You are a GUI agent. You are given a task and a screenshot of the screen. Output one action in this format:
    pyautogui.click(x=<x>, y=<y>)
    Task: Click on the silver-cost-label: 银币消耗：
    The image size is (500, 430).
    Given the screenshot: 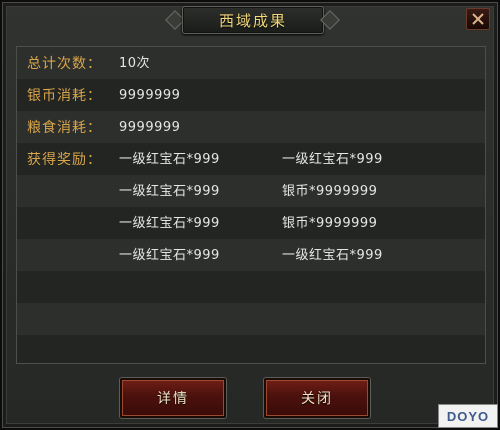 What is the action you would take?
    pyautogui.click(x=64, y=96)
    